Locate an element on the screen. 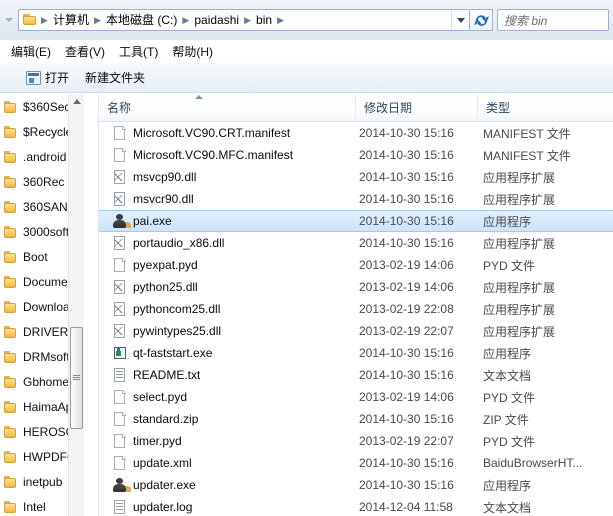 This screenshot has height=516, width=613. file-row: timer.pyd 2013-02-19 22:07 PYD 文件 is located at coordinates (356, 441).